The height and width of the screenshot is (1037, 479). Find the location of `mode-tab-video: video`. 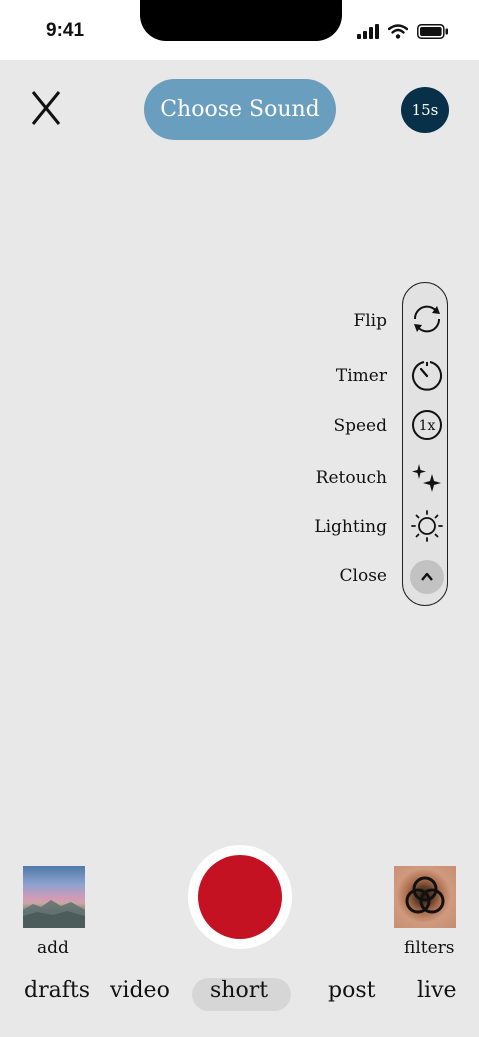

mode-tab-video: video is located at coordinates (140, 990).